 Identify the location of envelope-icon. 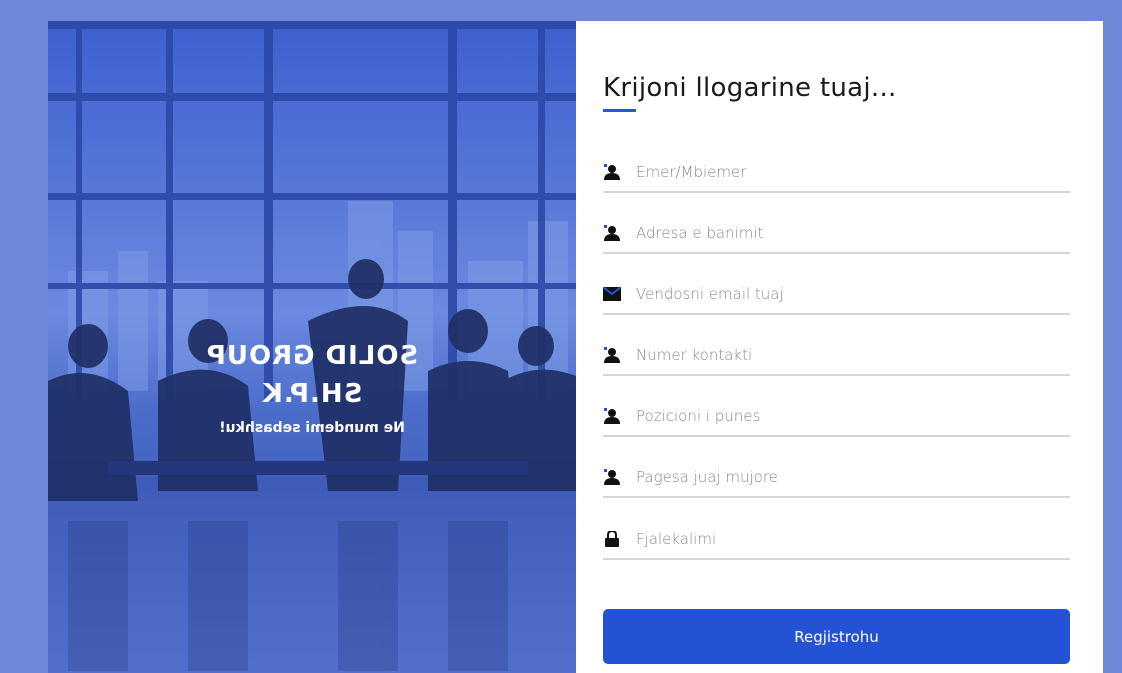
(612, 294).